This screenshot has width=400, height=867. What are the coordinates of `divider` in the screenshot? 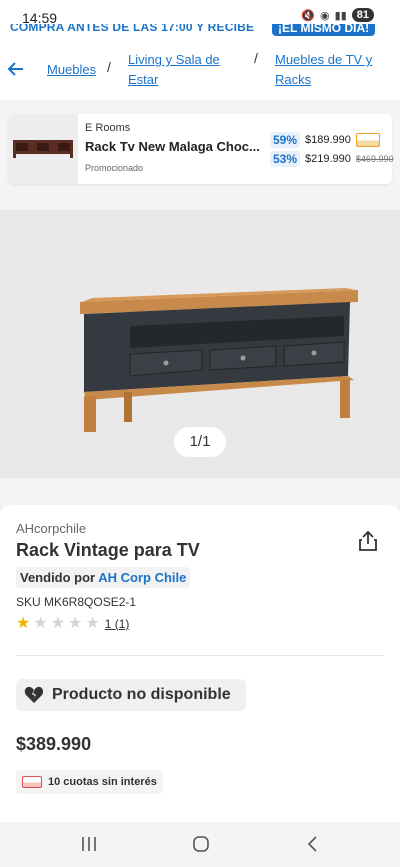 It's located at (200, 655).